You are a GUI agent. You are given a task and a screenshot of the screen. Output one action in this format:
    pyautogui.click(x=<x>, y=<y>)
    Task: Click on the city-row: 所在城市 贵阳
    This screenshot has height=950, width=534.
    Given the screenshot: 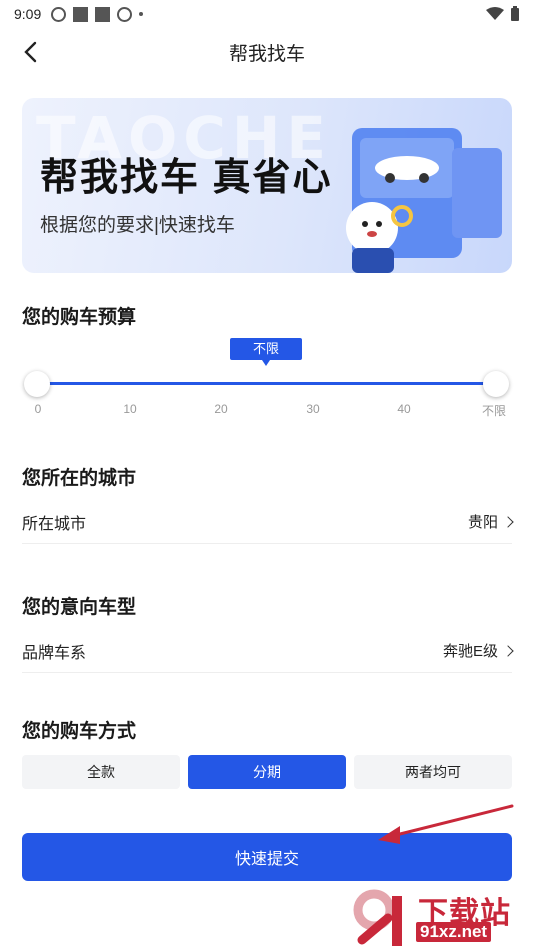 What is the action you would take?
    pyautogui.click(x=268, y=522)
    